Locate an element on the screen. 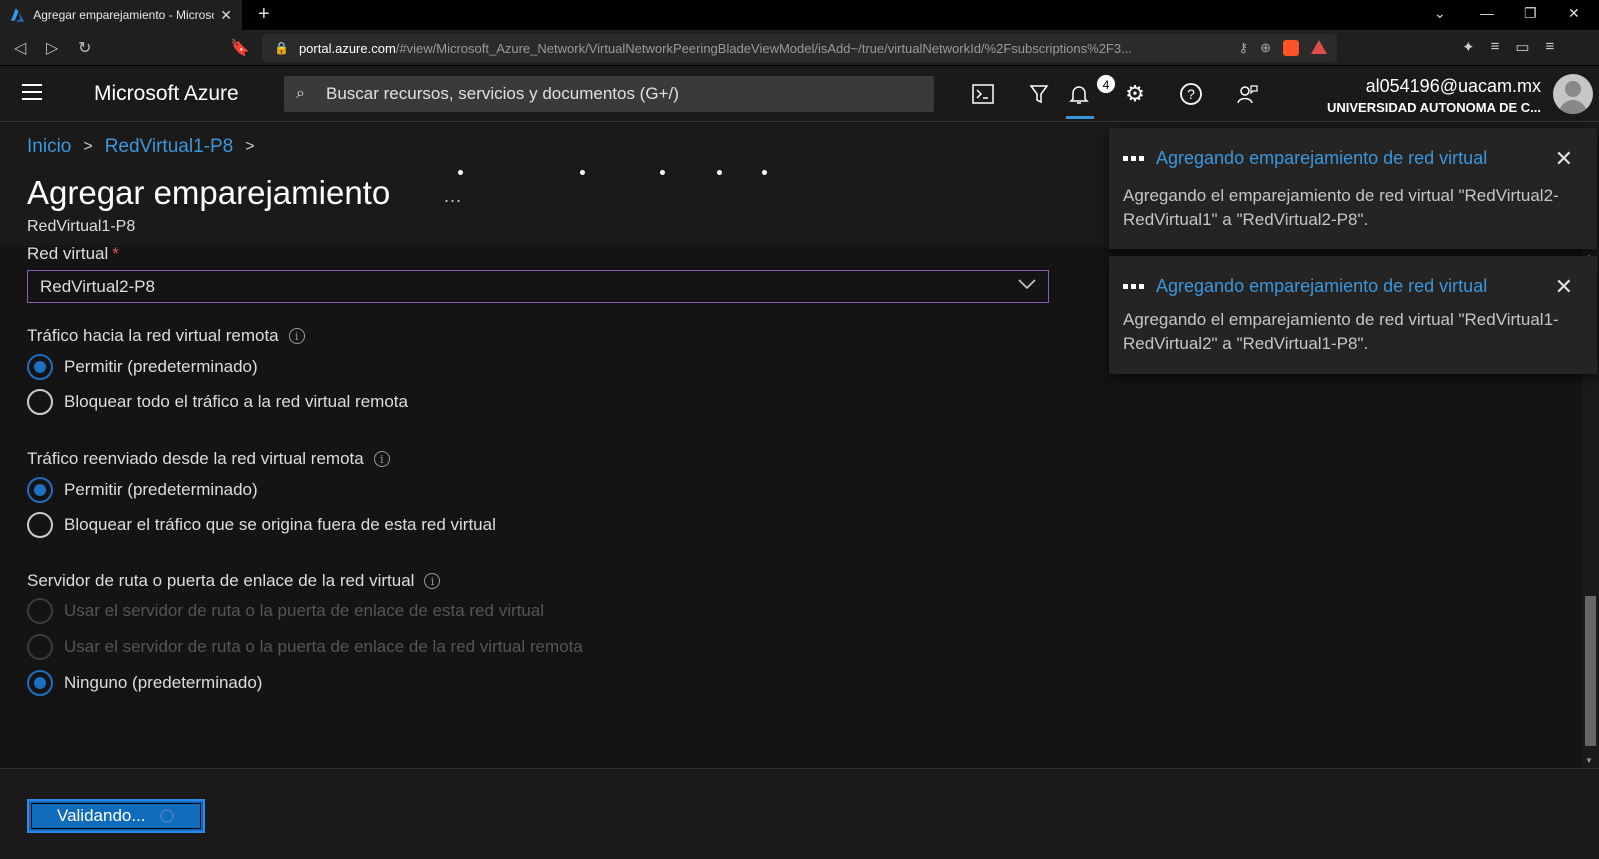 The height and width of the screenshot is (859, 1599). minimize-icon: — is located at coordinates (1487, 13).